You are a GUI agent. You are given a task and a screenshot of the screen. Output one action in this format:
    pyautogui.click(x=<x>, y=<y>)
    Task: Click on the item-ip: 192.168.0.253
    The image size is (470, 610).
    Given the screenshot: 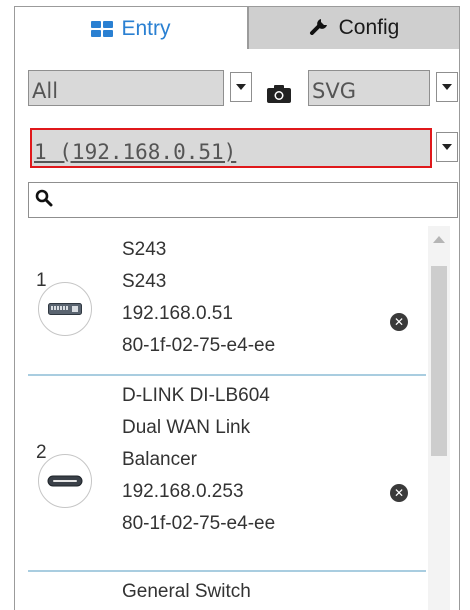 What is the action you would take?
    pyautogui.click(x=183, y=491)
    